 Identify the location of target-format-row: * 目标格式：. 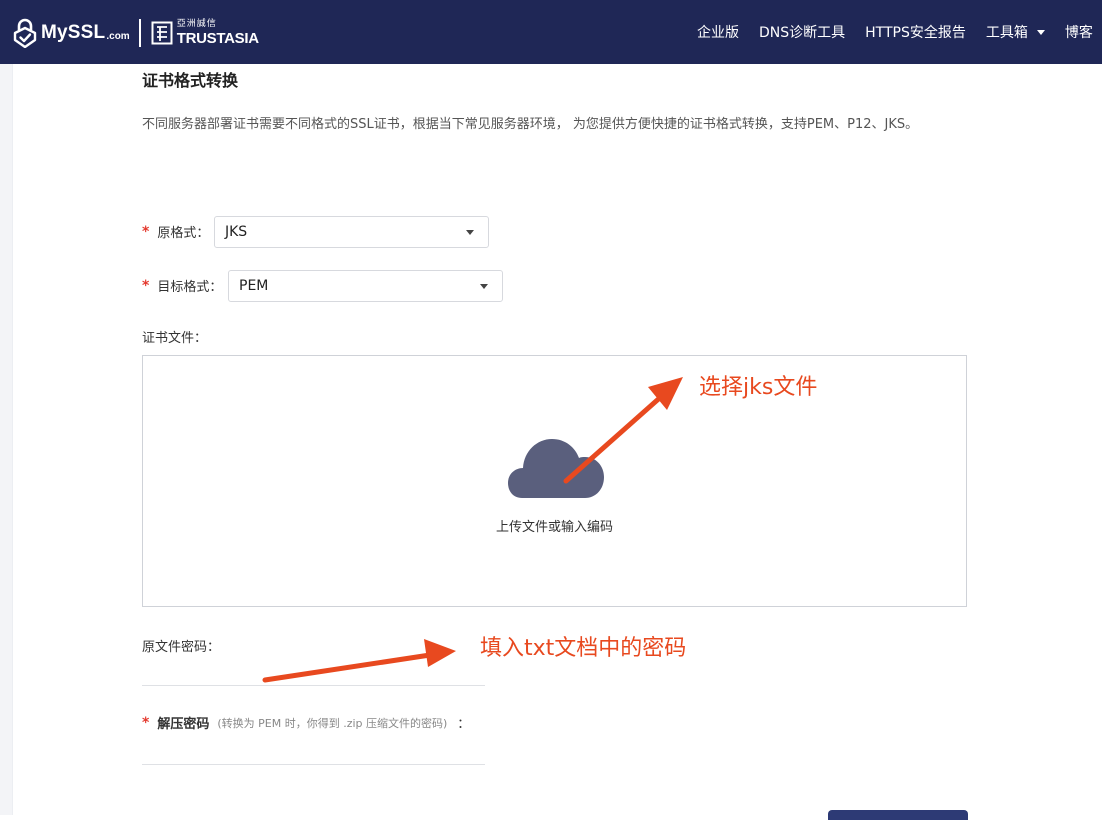
(182, 286).